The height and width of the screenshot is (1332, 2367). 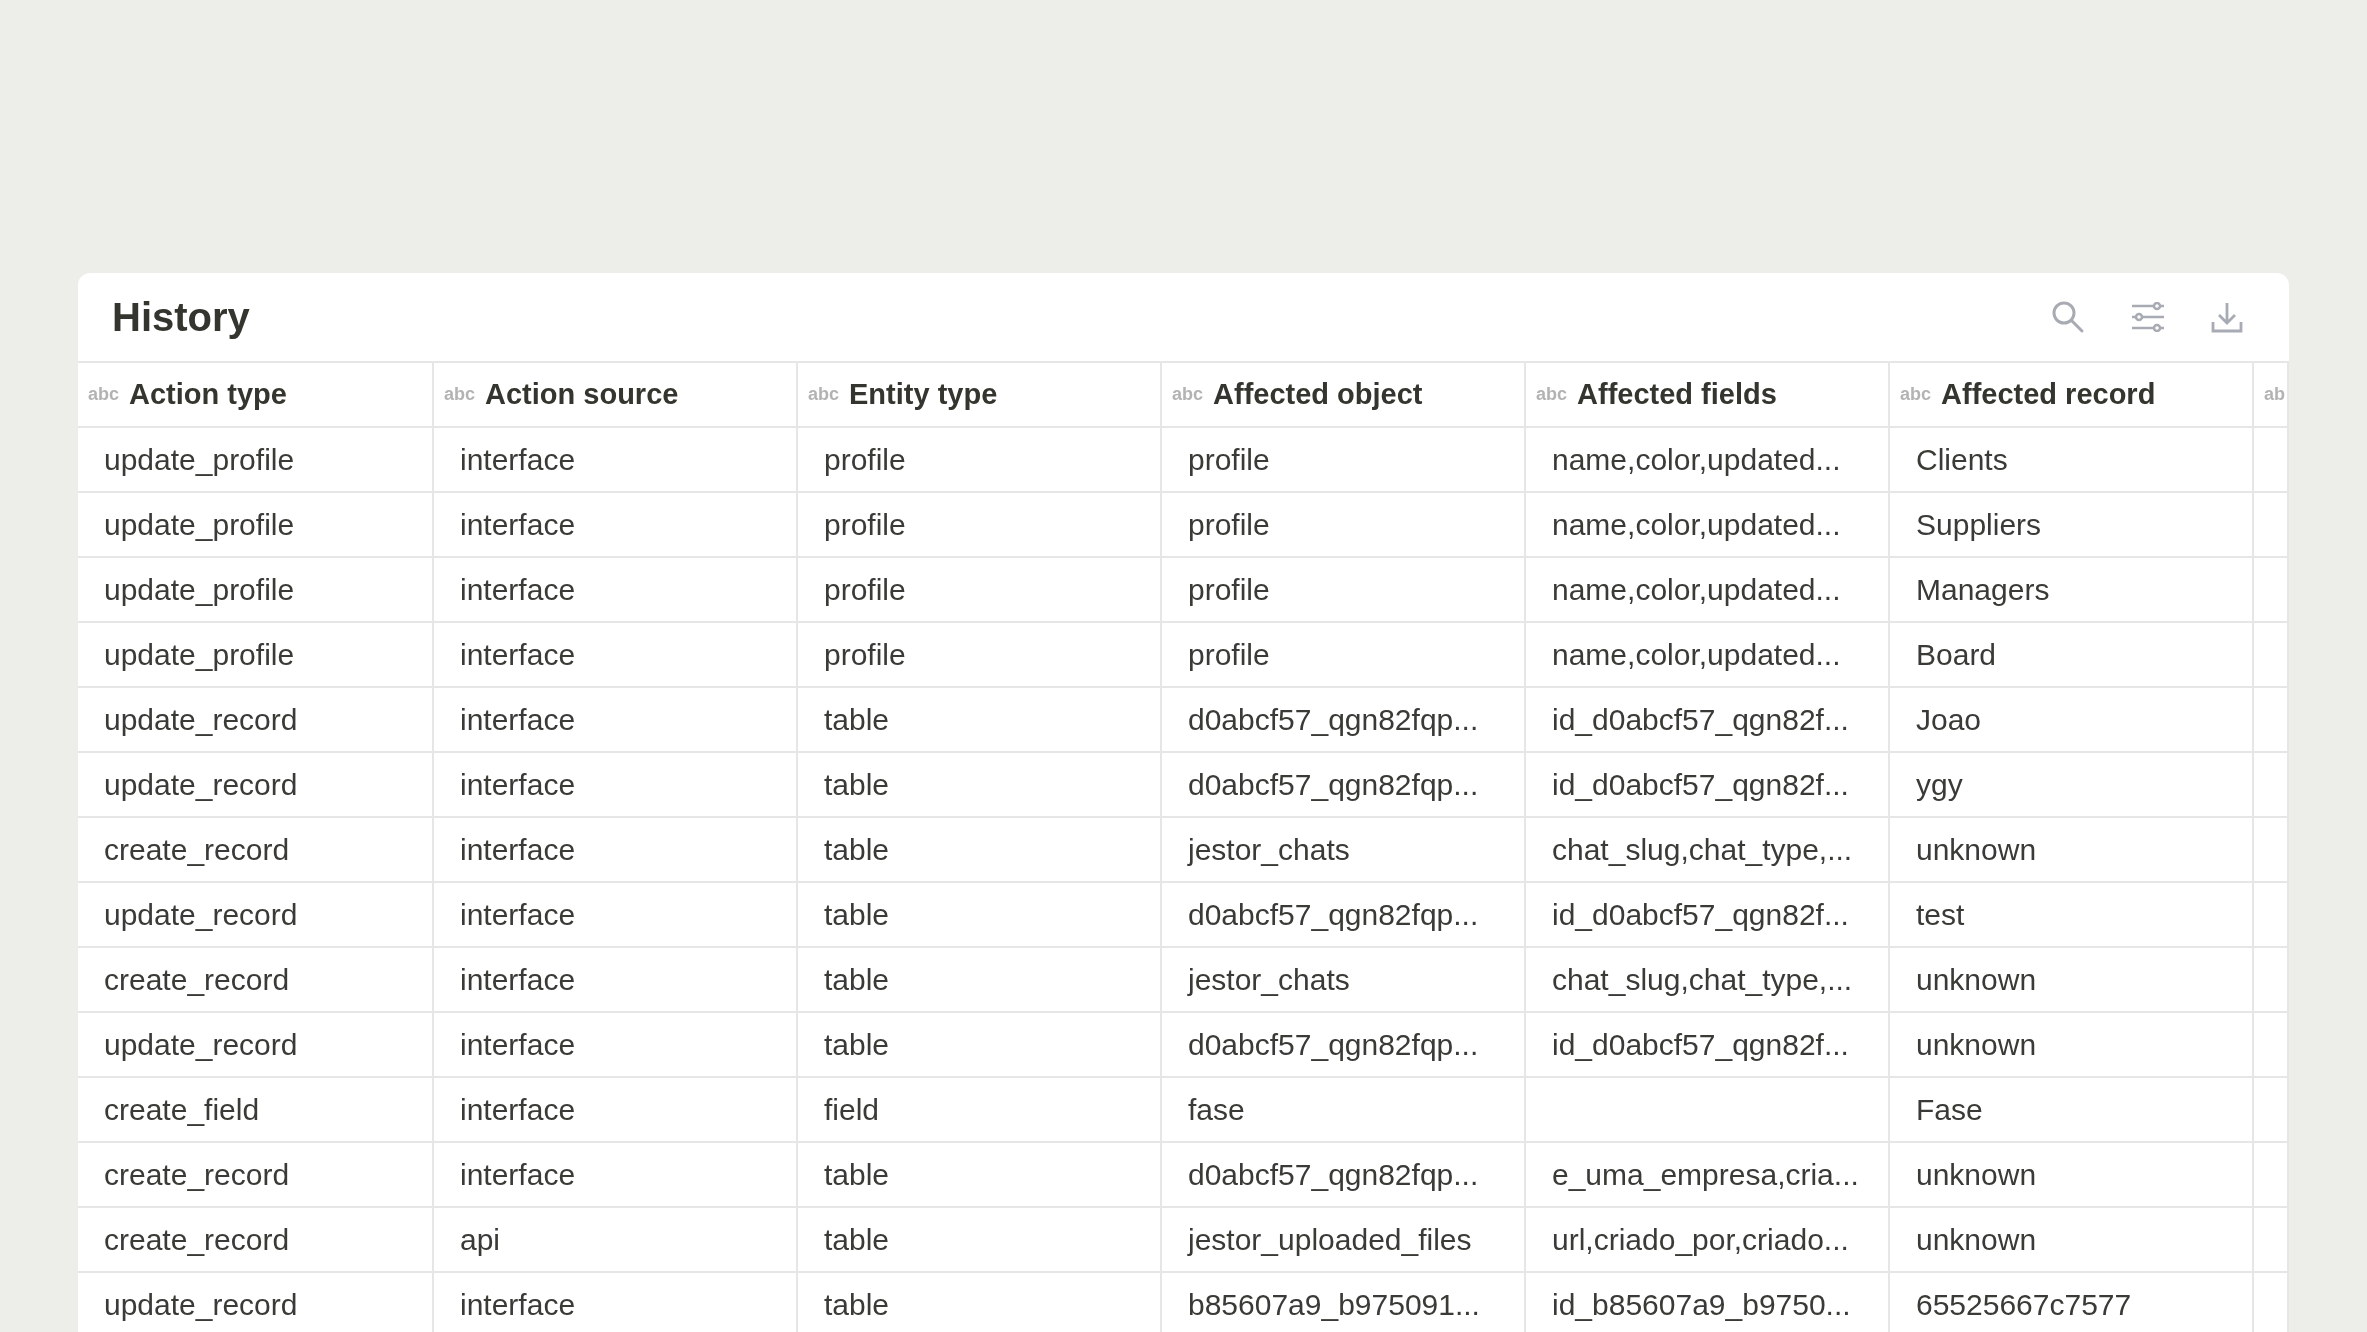 What do you see at coordinates (2068, 317) in the screenshot?
I see `search-icon` at bounding box center [2068, 317].